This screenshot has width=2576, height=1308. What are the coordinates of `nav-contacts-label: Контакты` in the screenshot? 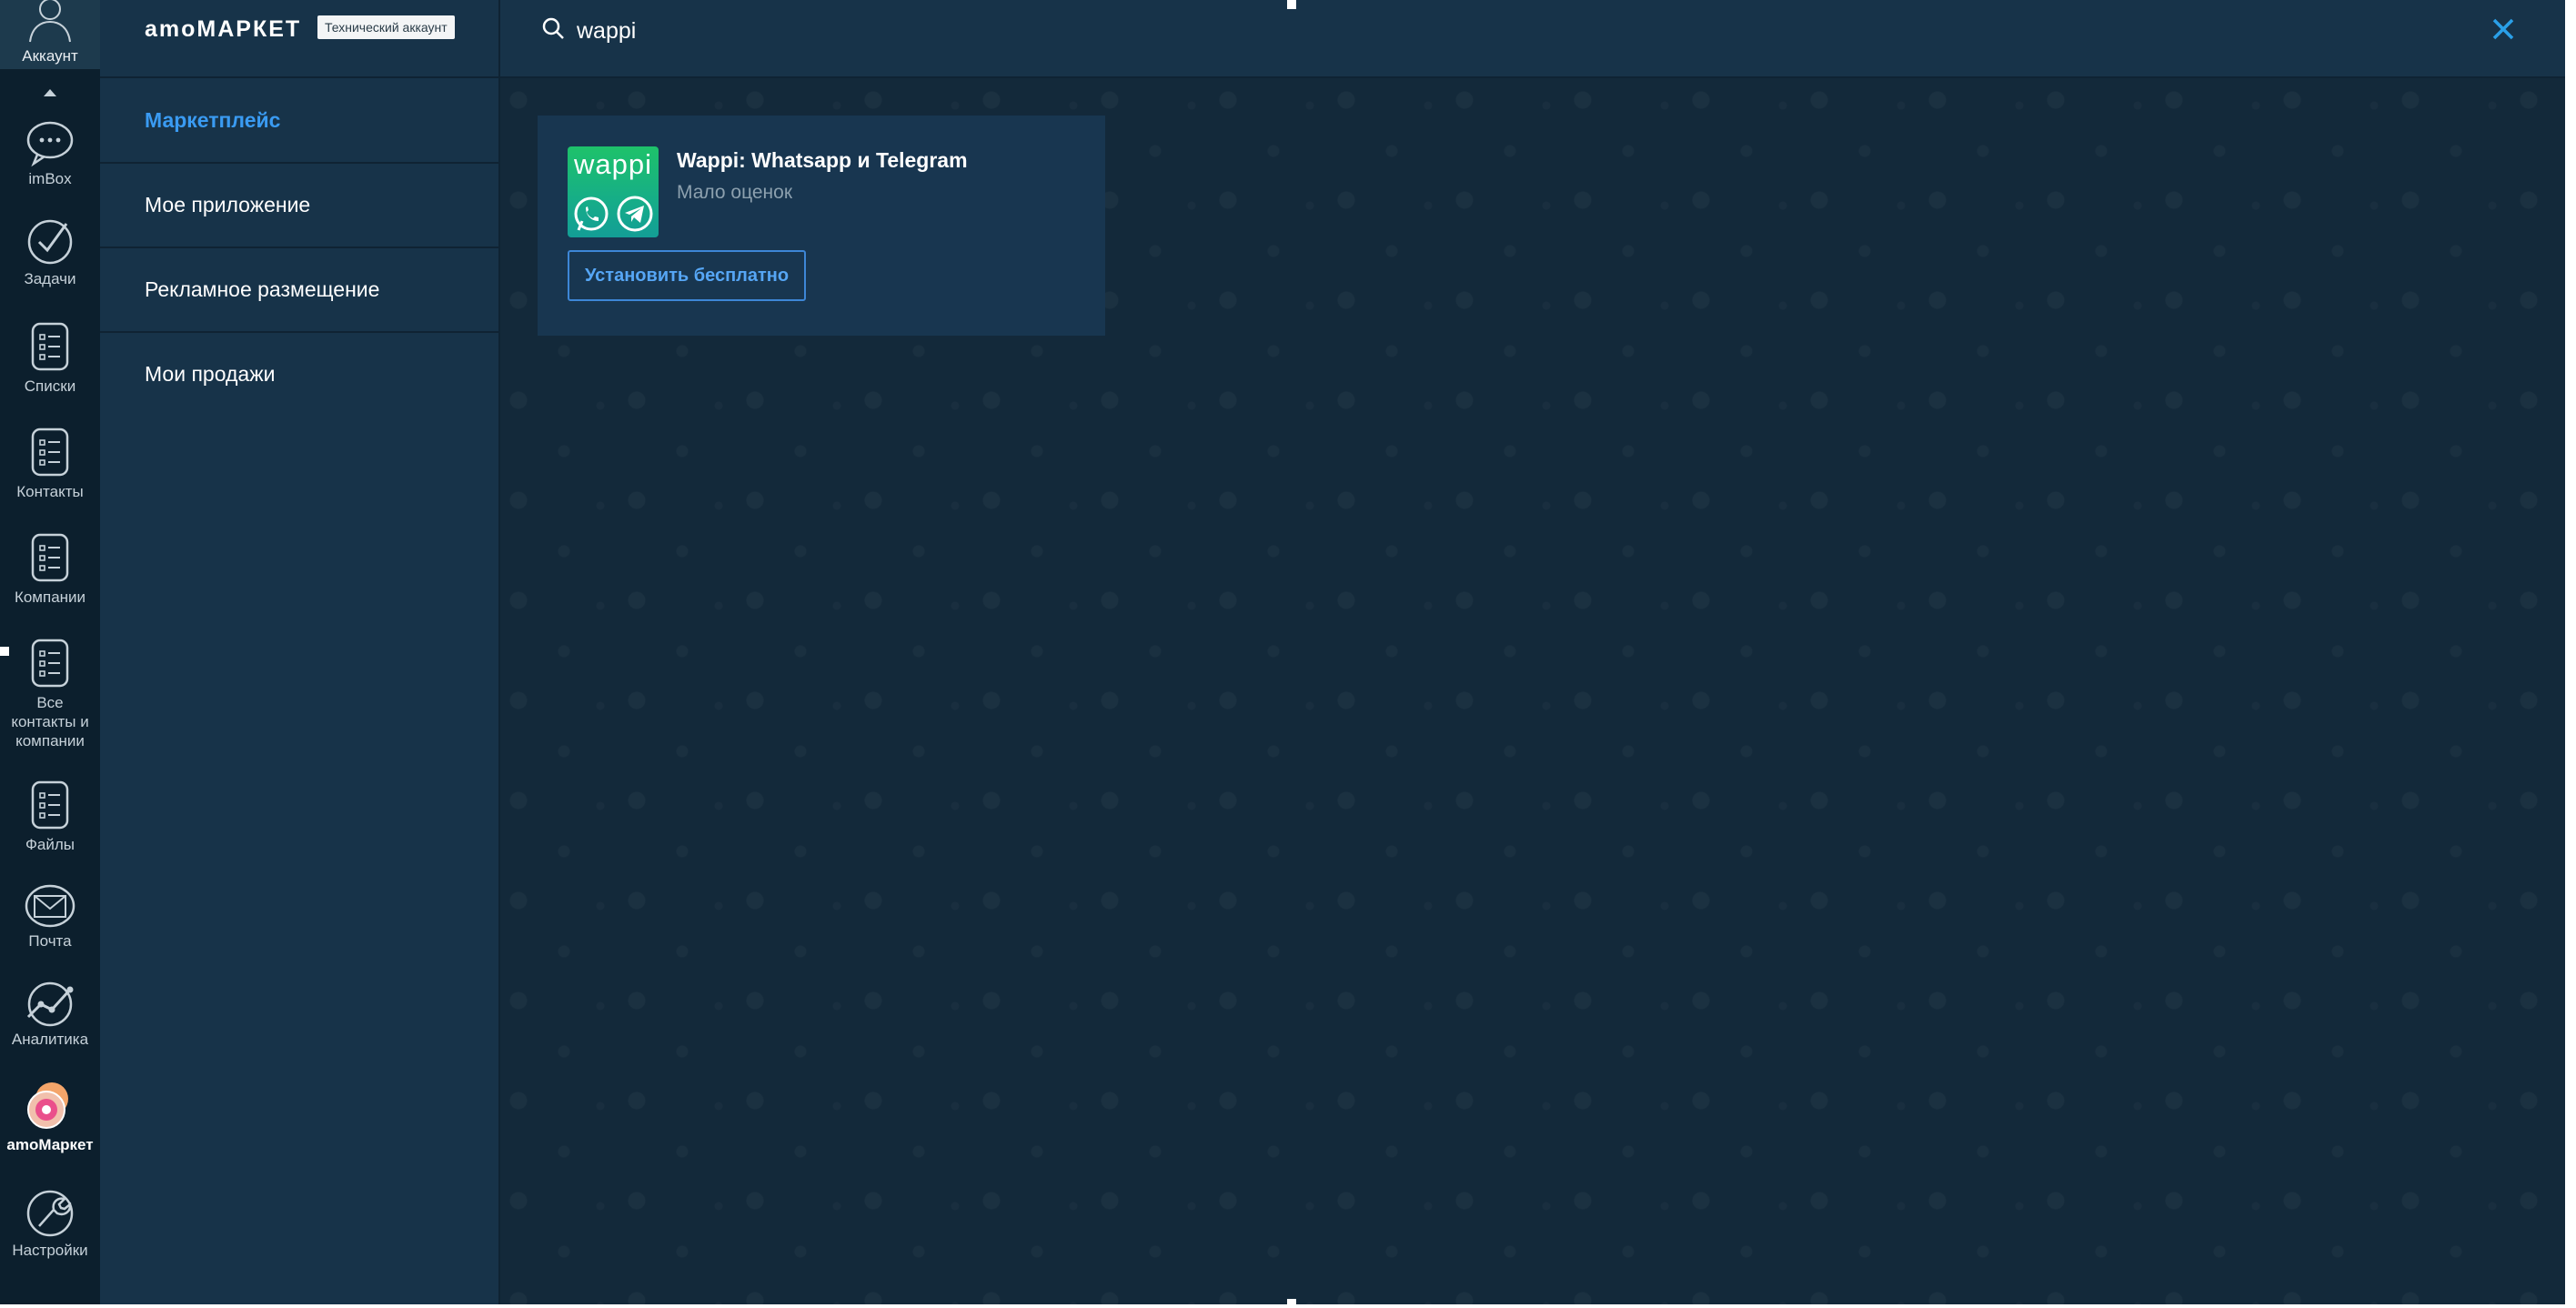 It's located at (50, 492).